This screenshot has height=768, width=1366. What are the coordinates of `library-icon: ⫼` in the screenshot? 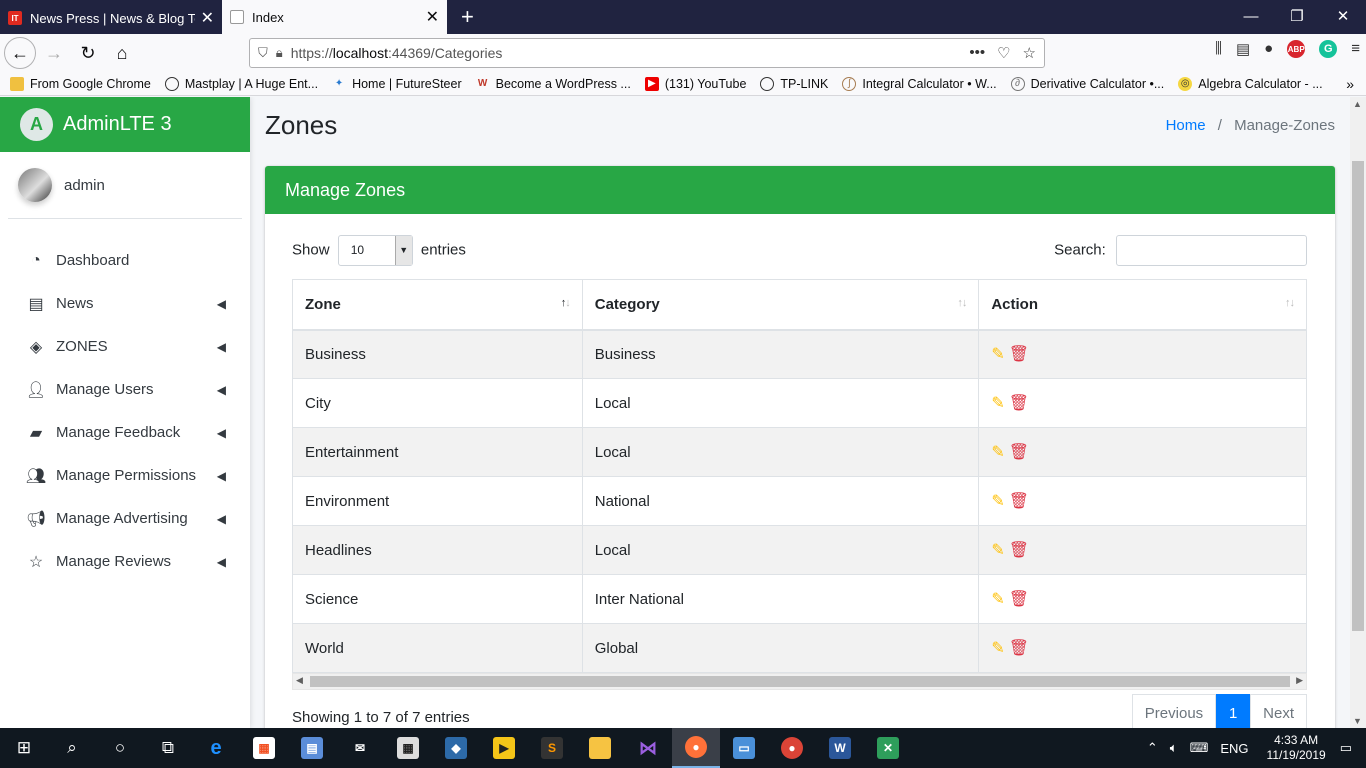 It's located at (1218, 49).